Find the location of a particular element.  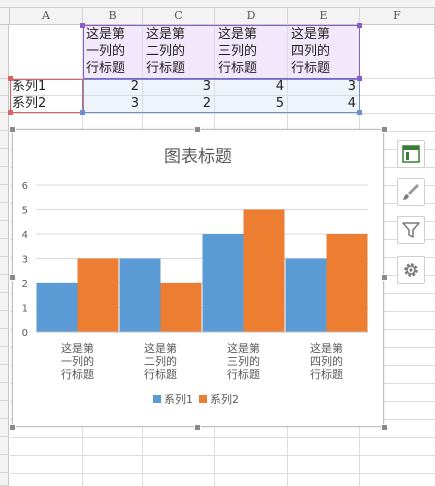

column-header-e: E is located at coordinates (324, 16).